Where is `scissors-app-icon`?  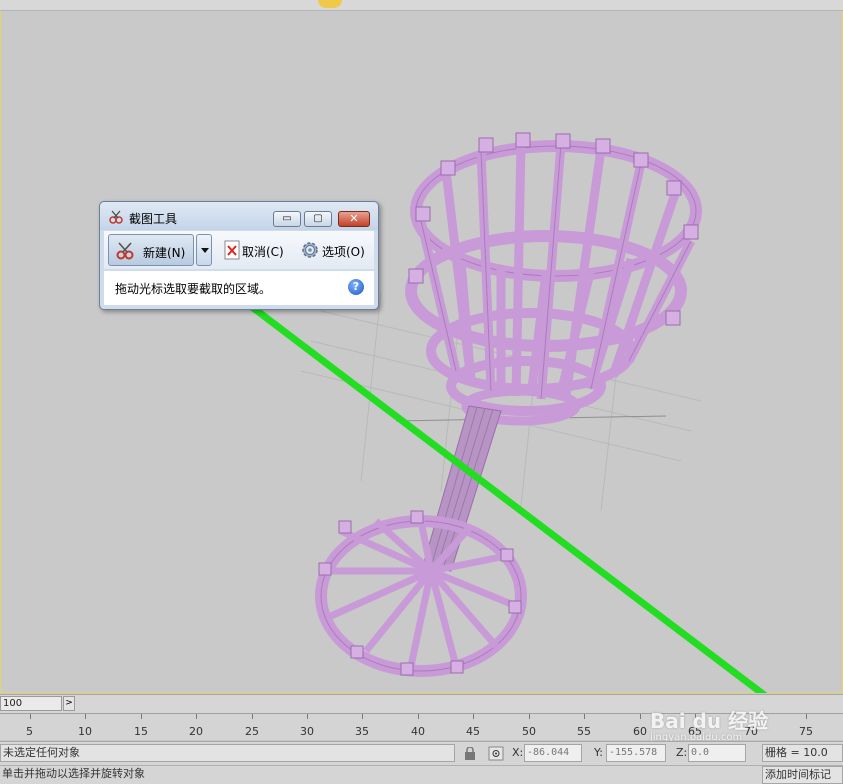
scissors-app-icon is located at coordinates (116, 217).